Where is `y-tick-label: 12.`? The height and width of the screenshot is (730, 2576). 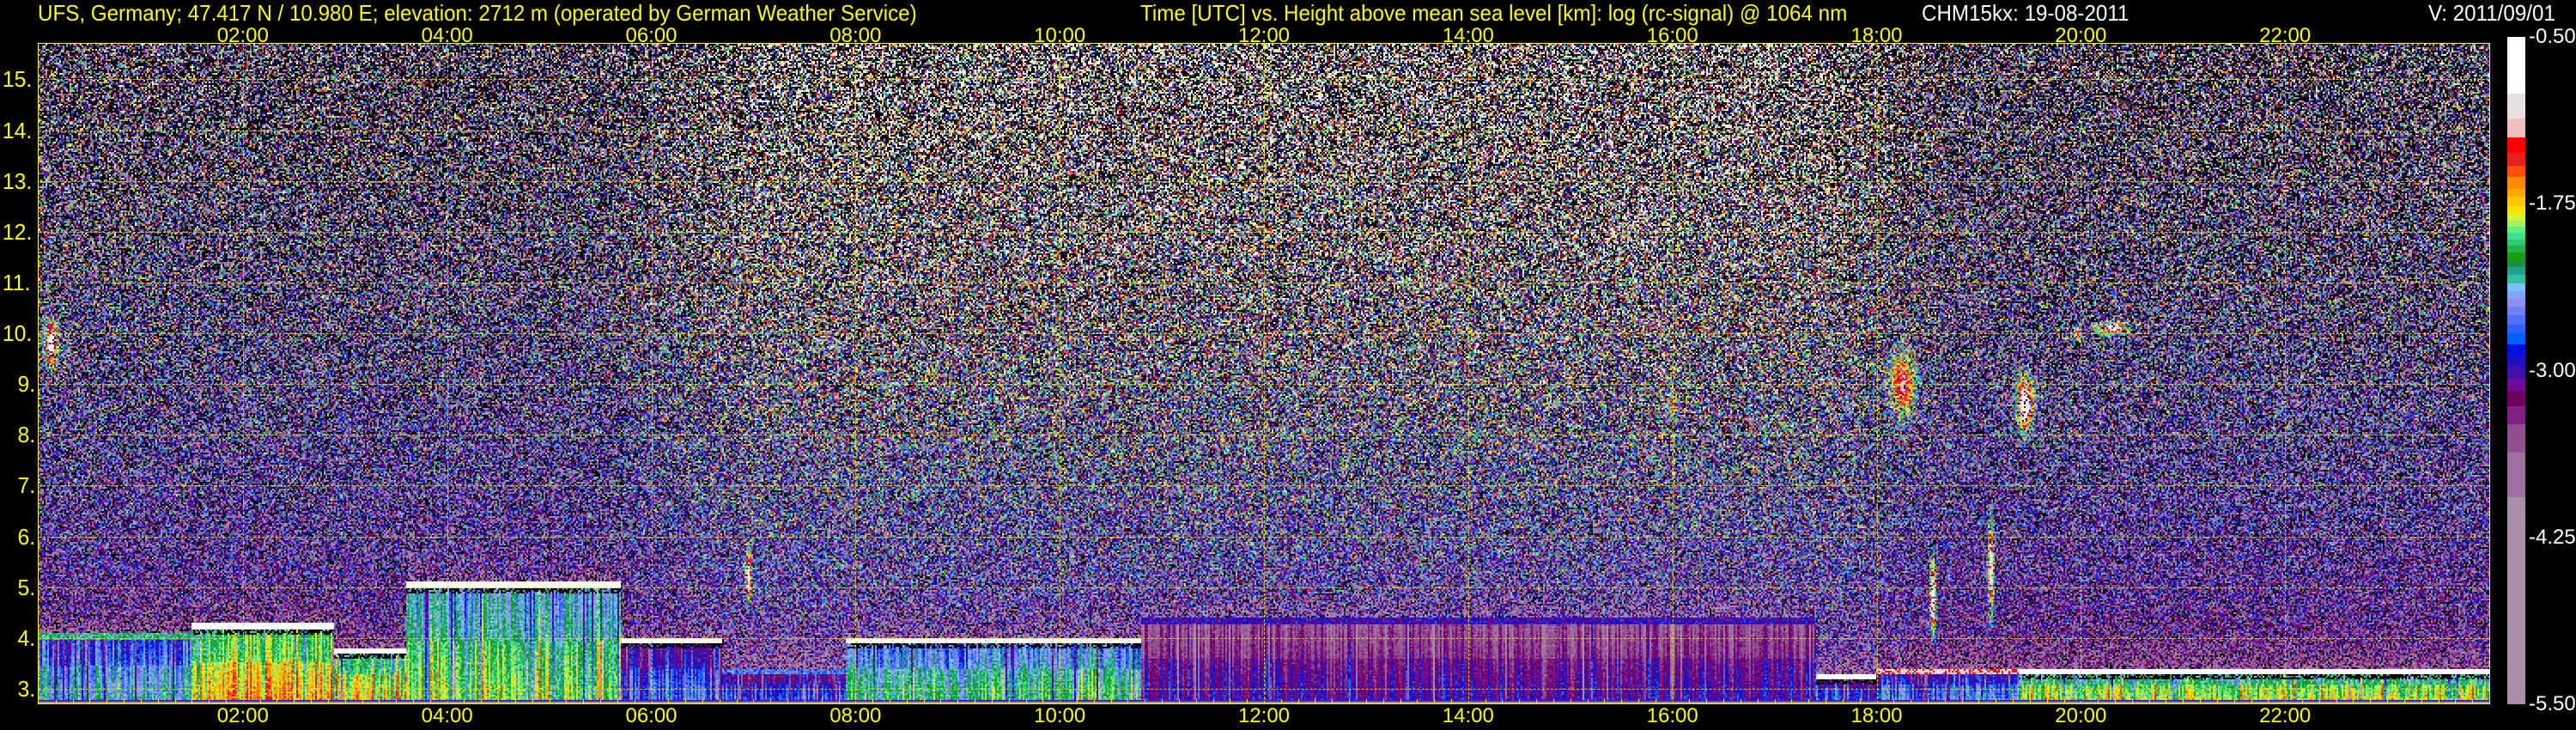
y-tick-label: 12. is located at coordinates (17, 231).